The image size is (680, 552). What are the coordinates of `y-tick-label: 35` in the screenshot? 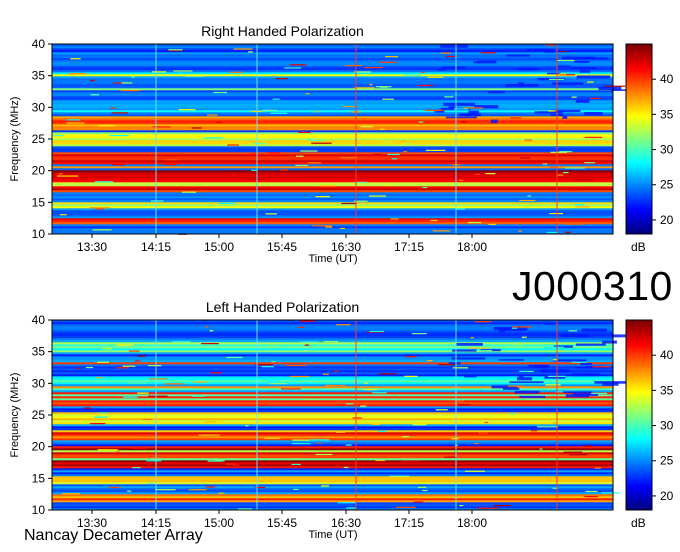 It's located at (39, 76).